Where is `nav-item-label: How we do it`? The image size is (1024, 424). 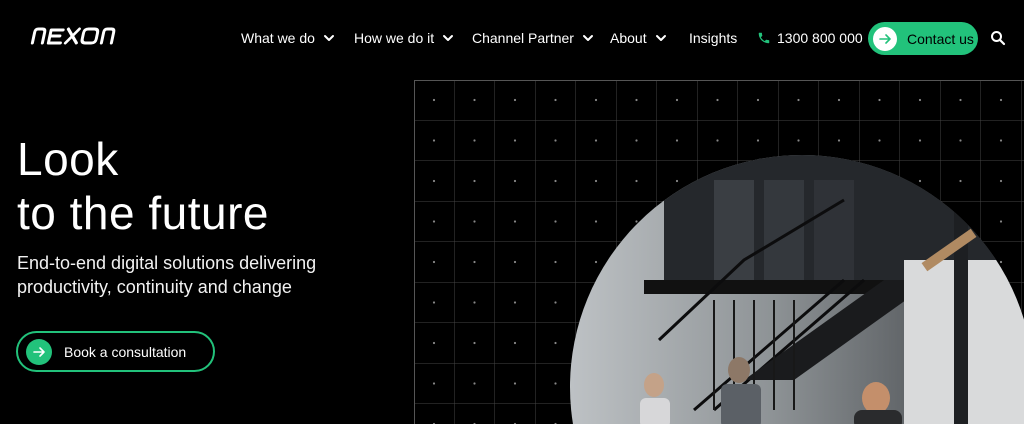
nav-item-label: How we do it is located at coordinates (394, 38).